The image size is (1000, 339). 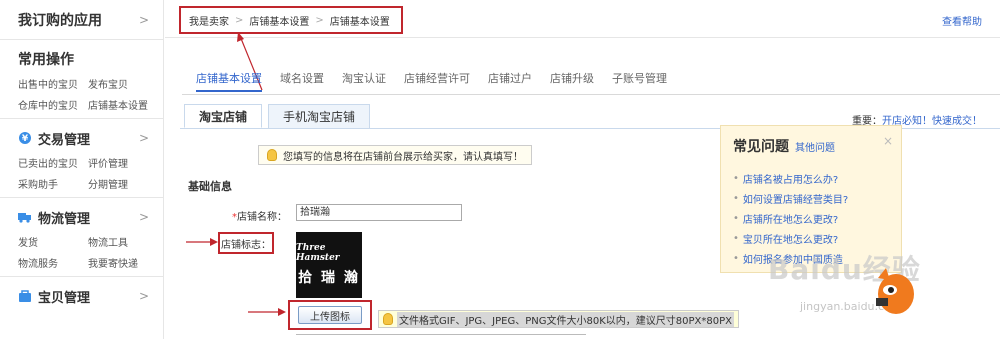 I want to click on faq-item: • 如何设置店铺经营类目?, so click(x=811, y=198).